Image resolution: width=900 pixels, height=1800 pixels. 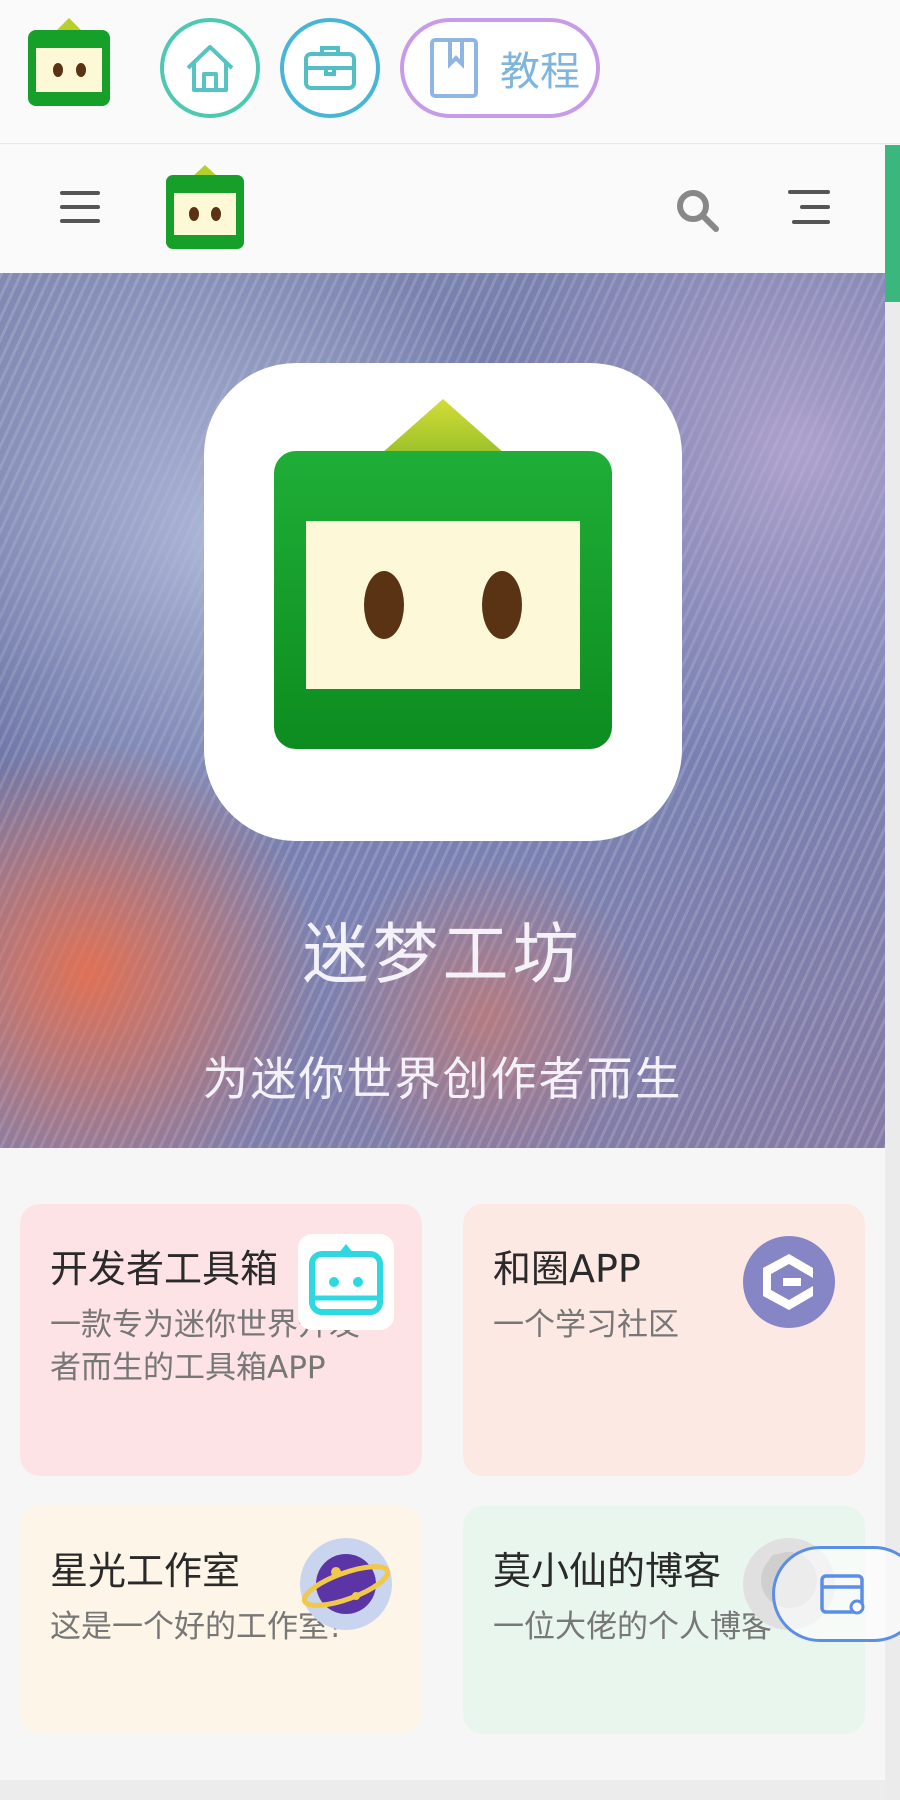 What do you see at coordinates (443, 574) in the screenshot?
I see `hero-logo-icon` at bounding box center [443, 574].